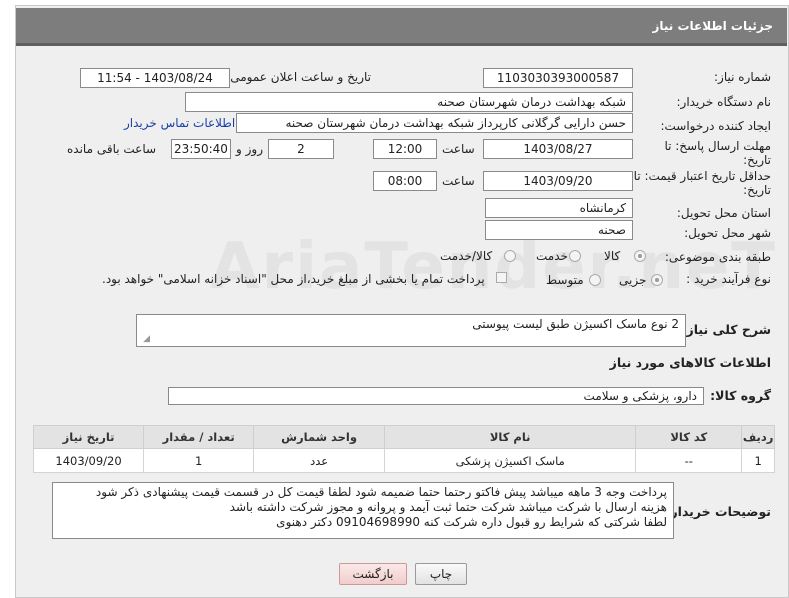 The width and height of the screenshot is (789, 598). I want to click on goods-group-label: گروه کالا:, so click(740, 395).